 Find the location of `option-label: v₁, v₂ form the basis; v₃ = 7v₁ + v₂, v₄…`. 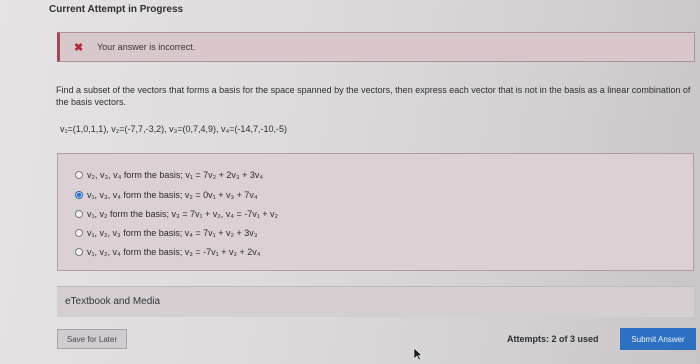

option-label: v₁, v₂ form the basis; v₃ = 7v₁ + v₂, v₄… is located at coordinates (182, 213).